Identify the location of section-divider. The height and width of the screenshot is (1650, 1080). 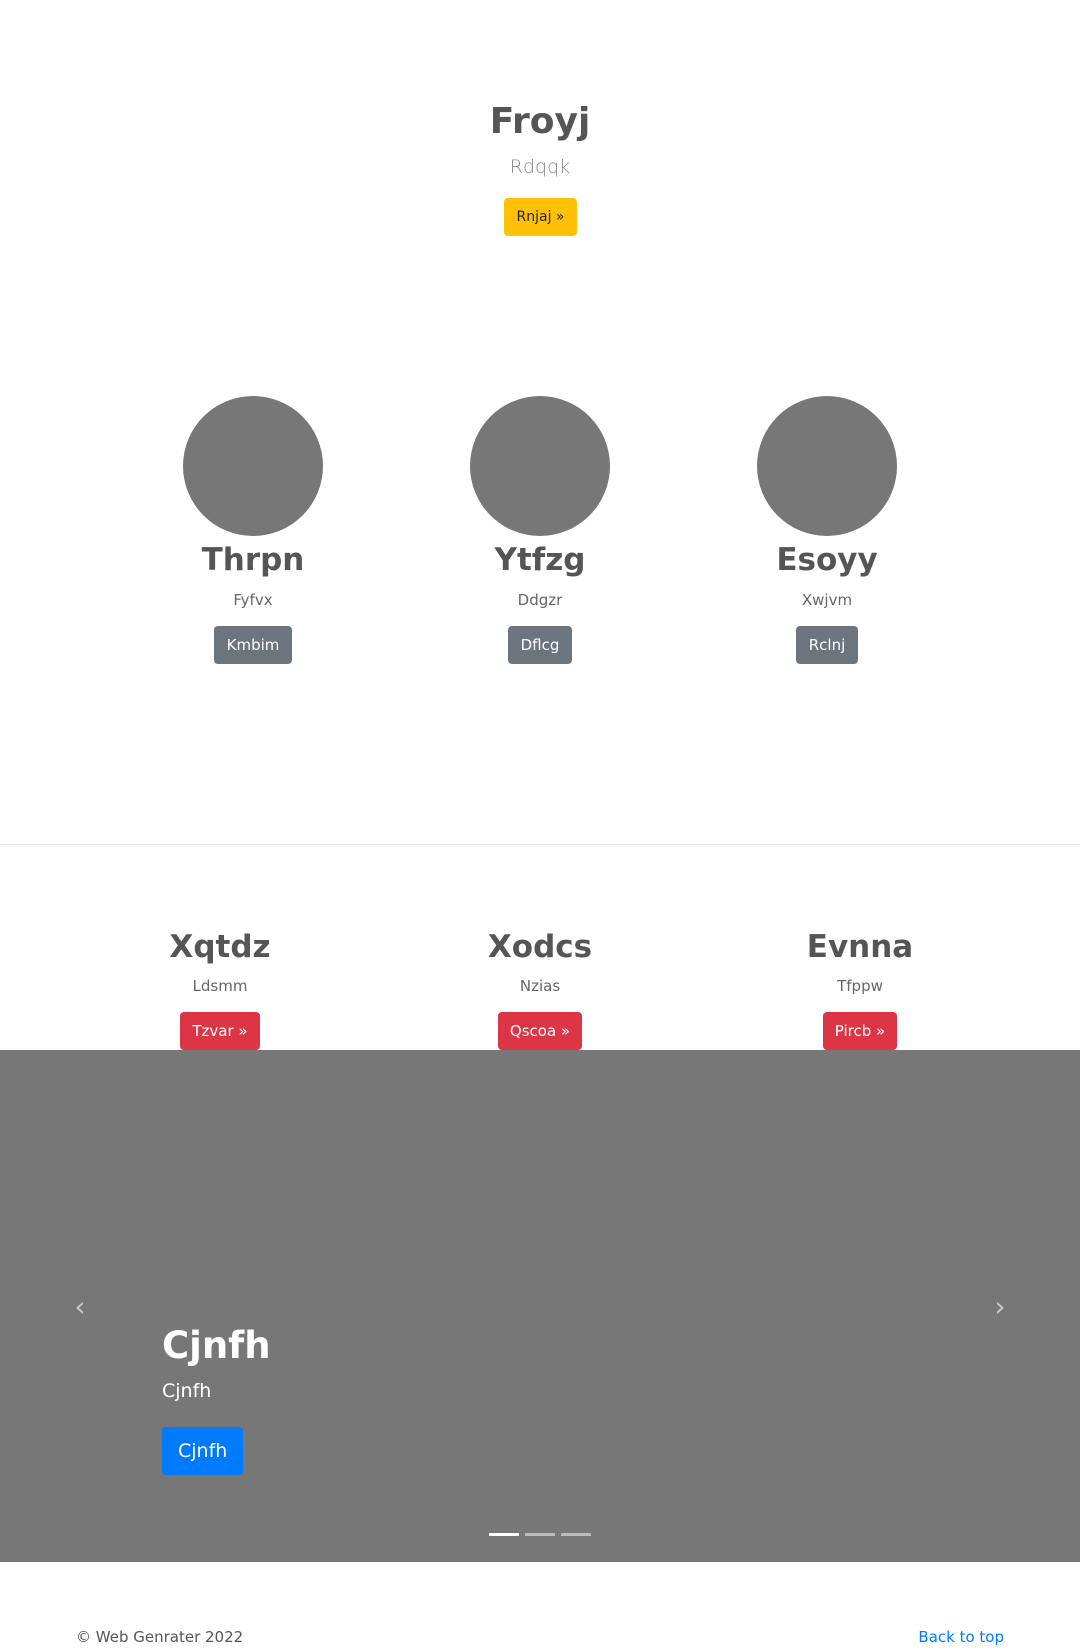
(540, 844).